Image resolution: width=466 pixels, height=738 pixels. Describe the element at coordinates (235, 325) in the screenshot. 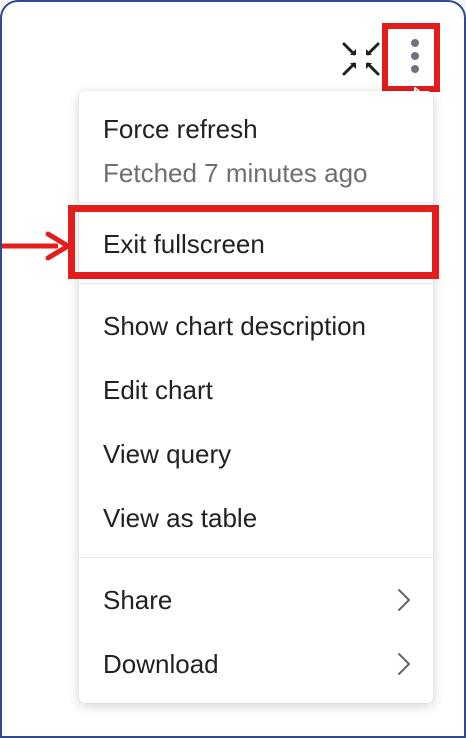

I see `show-chart-description-label: Show chart description` at that location.